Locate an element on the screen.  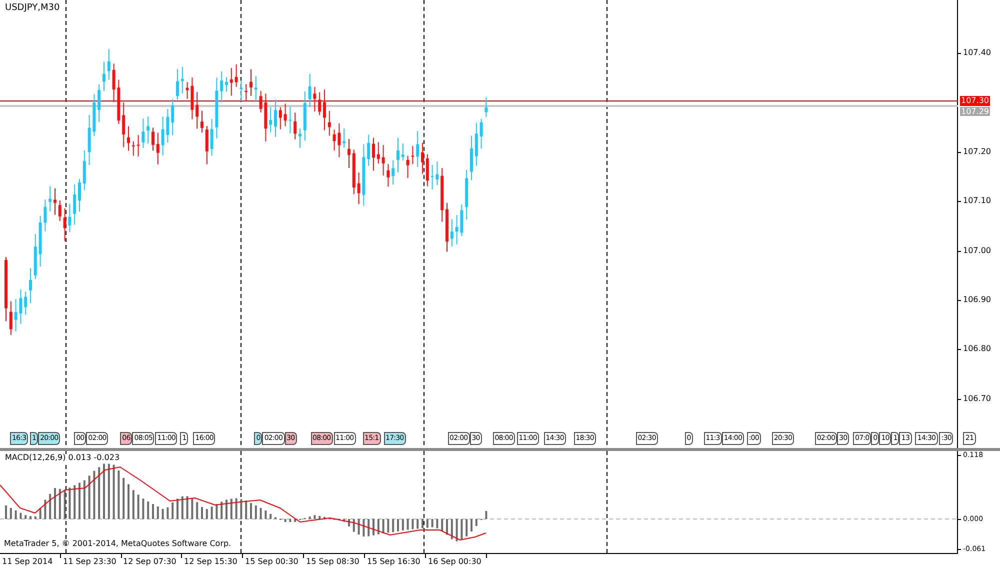
price-tick-label: 107.20 is located at coordinates (977, 152).